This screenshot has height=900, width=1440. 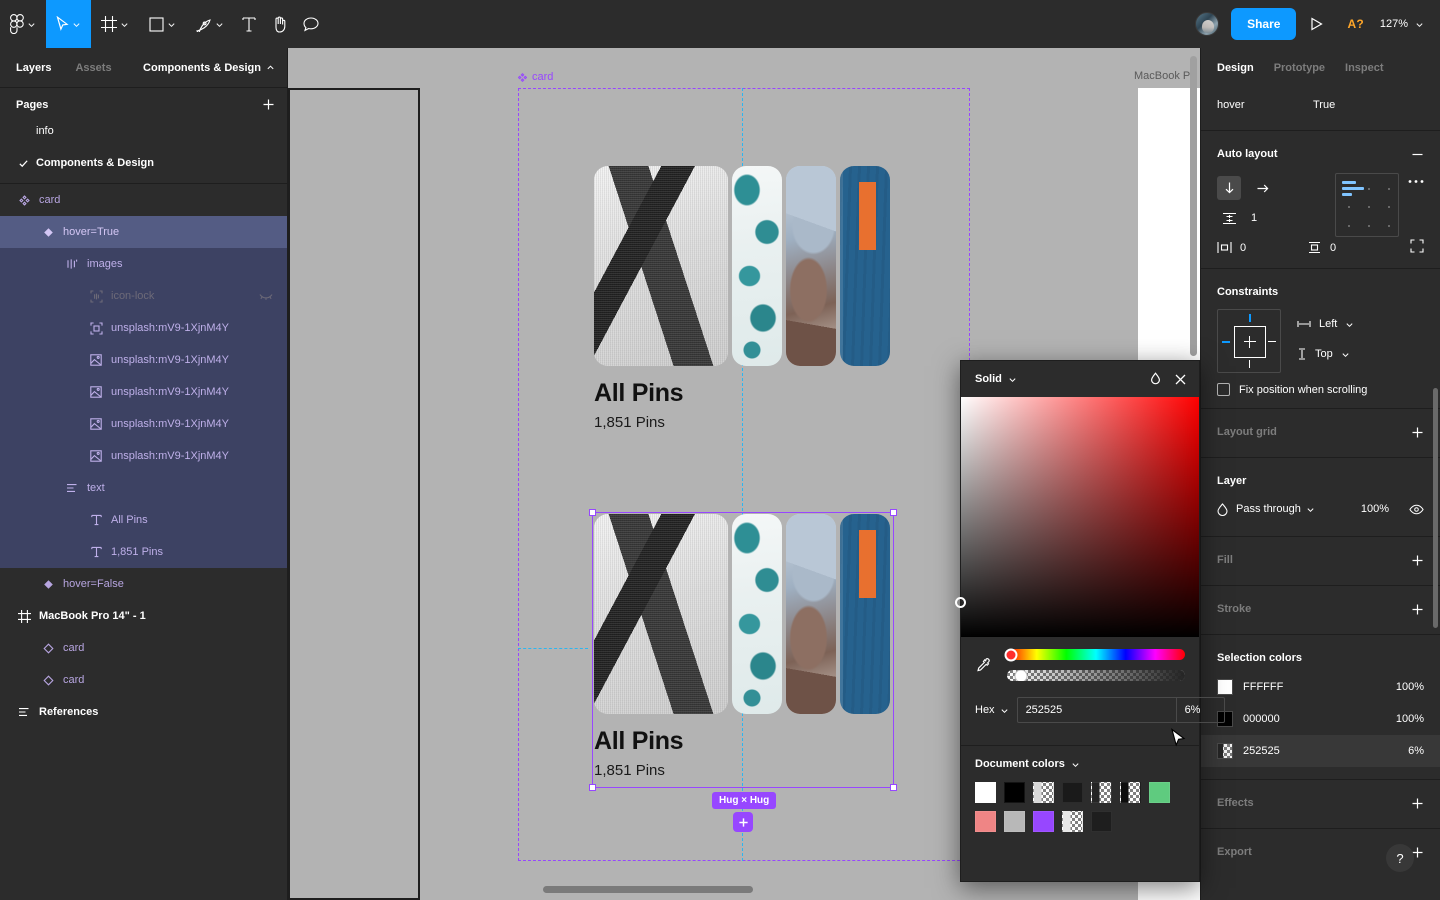 I want to click on saturation-cursor, so click(x=960, y=602).